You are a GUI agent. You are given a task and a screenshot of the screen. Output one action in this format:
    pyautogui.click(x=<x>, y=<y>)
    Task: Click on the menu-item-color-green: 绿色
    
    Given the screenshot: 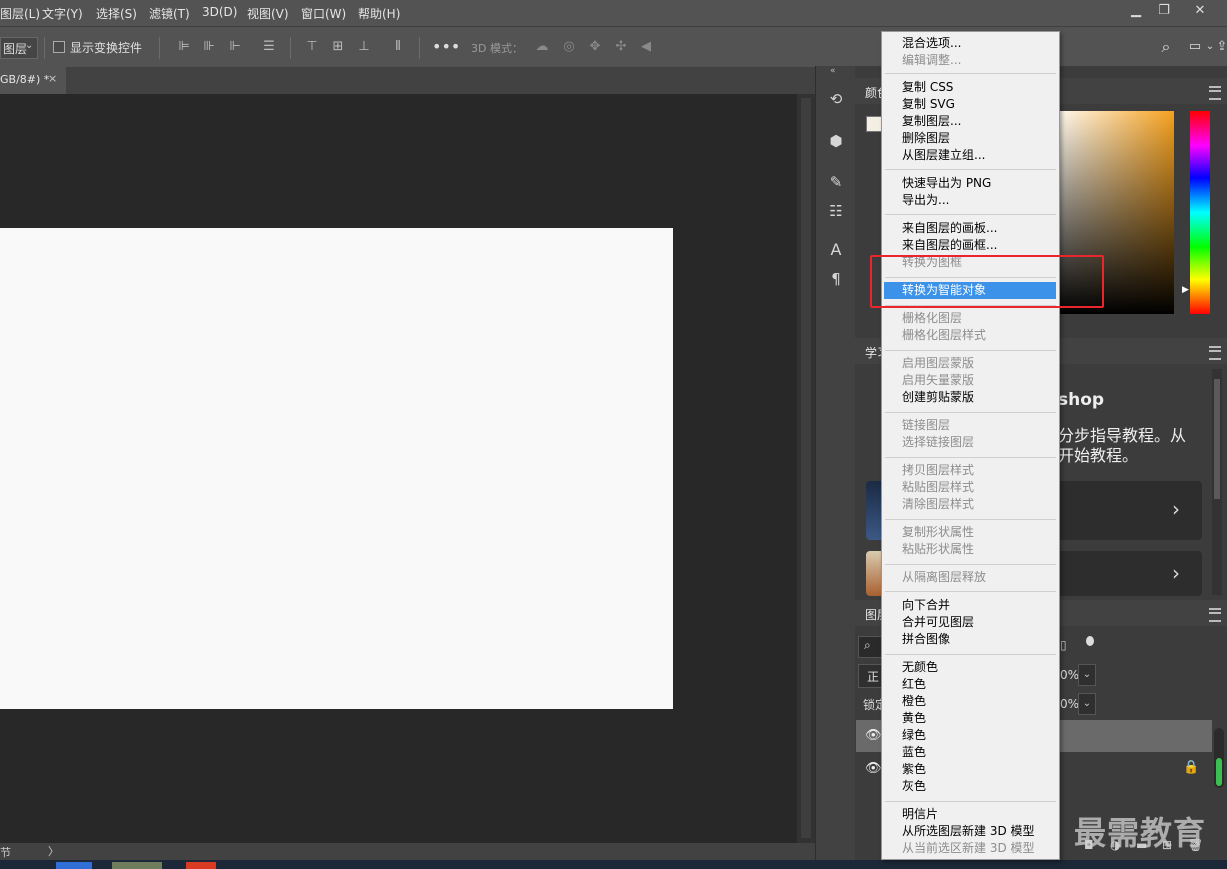 What is the action you would take?
    pyautogui.click(x=914, y=735)
    